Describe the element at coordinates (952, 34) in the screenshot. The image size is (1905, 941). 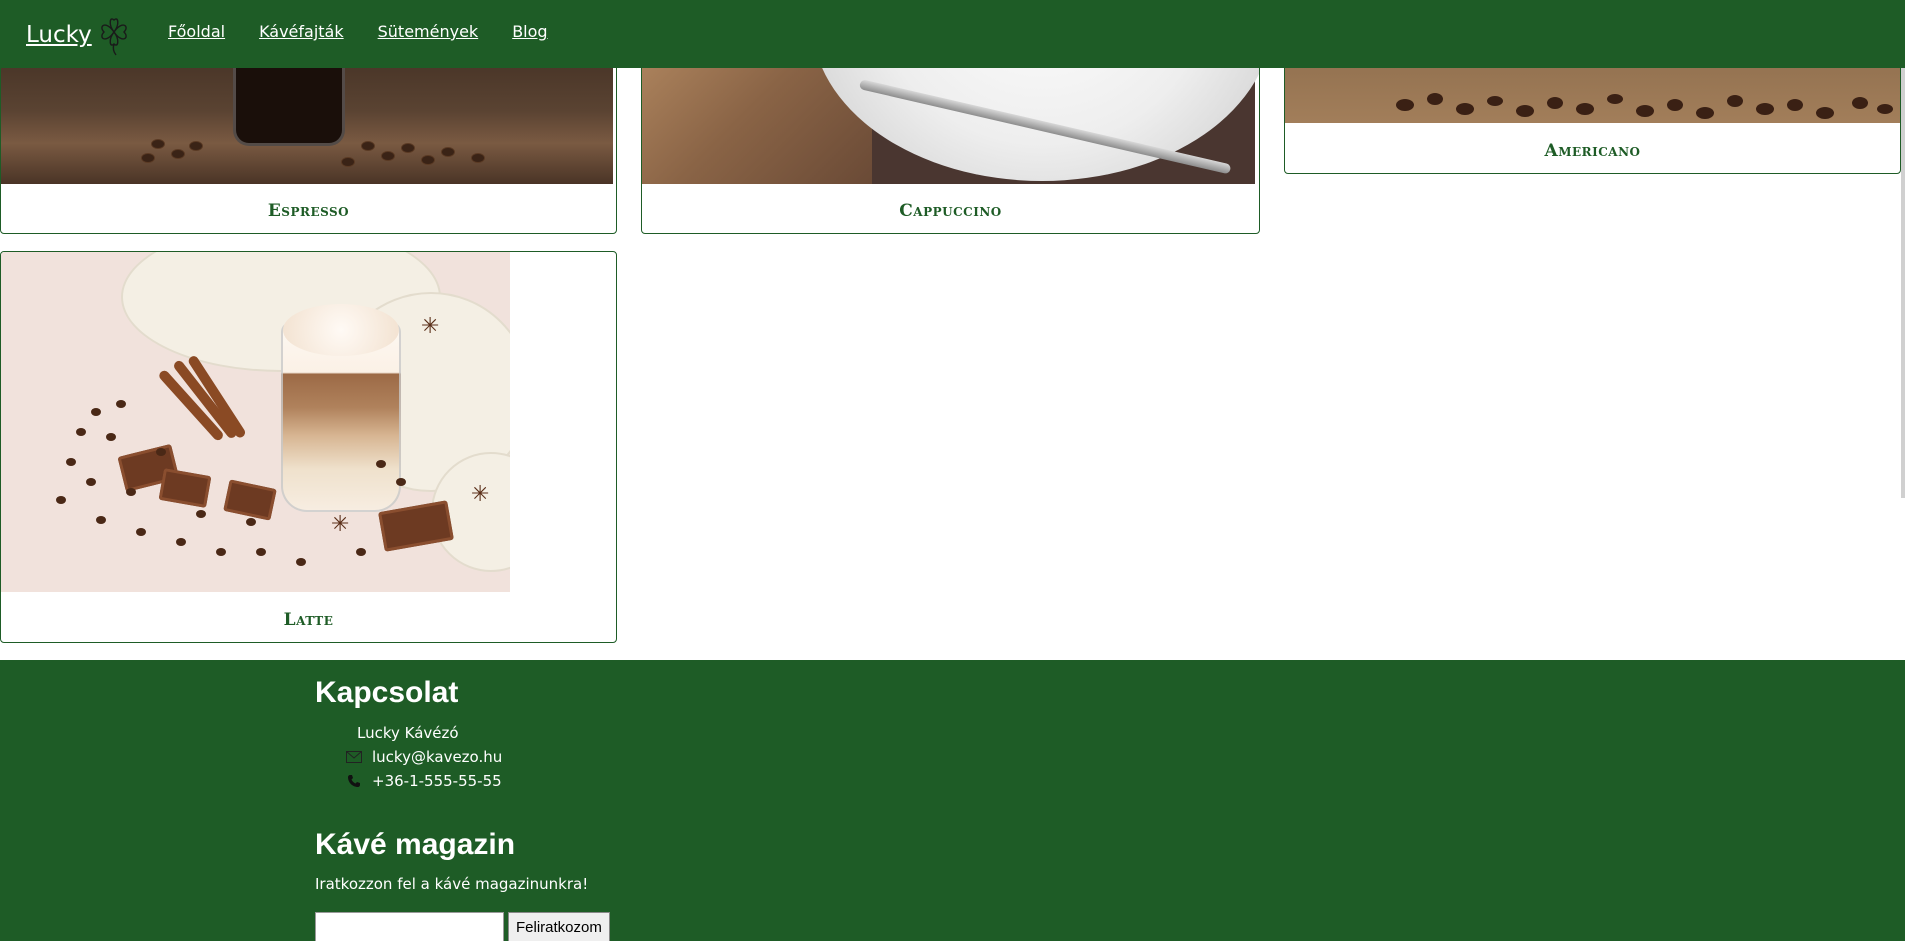
I see `navbar: Lucky Főoldal Kávéfajták Sütemények Blog` at that location.